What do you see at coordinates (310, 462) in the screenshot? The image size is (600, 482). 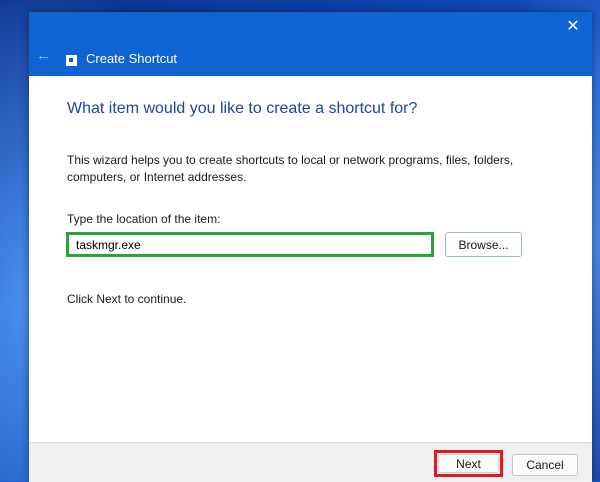 I see `dialog-footer: Next Cancel` at bounding box center [310, 462].